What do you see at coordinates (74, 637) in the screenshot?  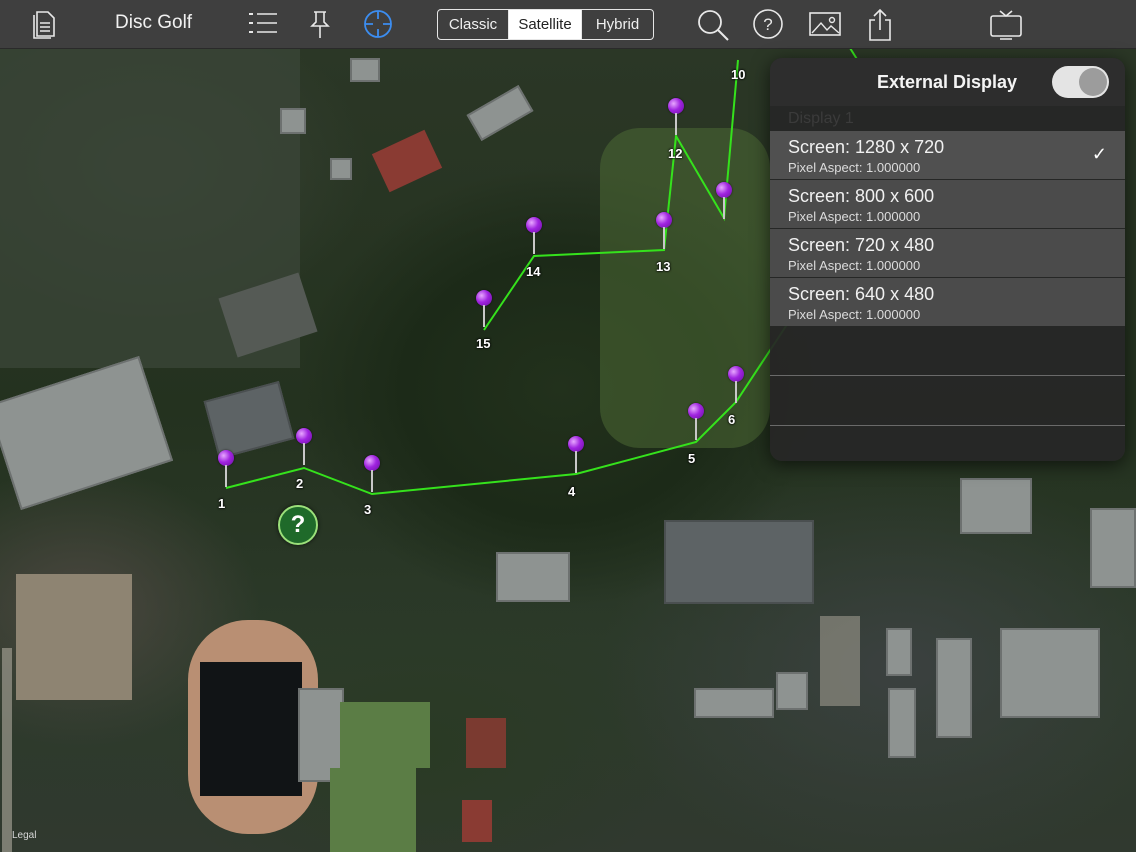 I see `construction-site` at bounding box center [74, 637].